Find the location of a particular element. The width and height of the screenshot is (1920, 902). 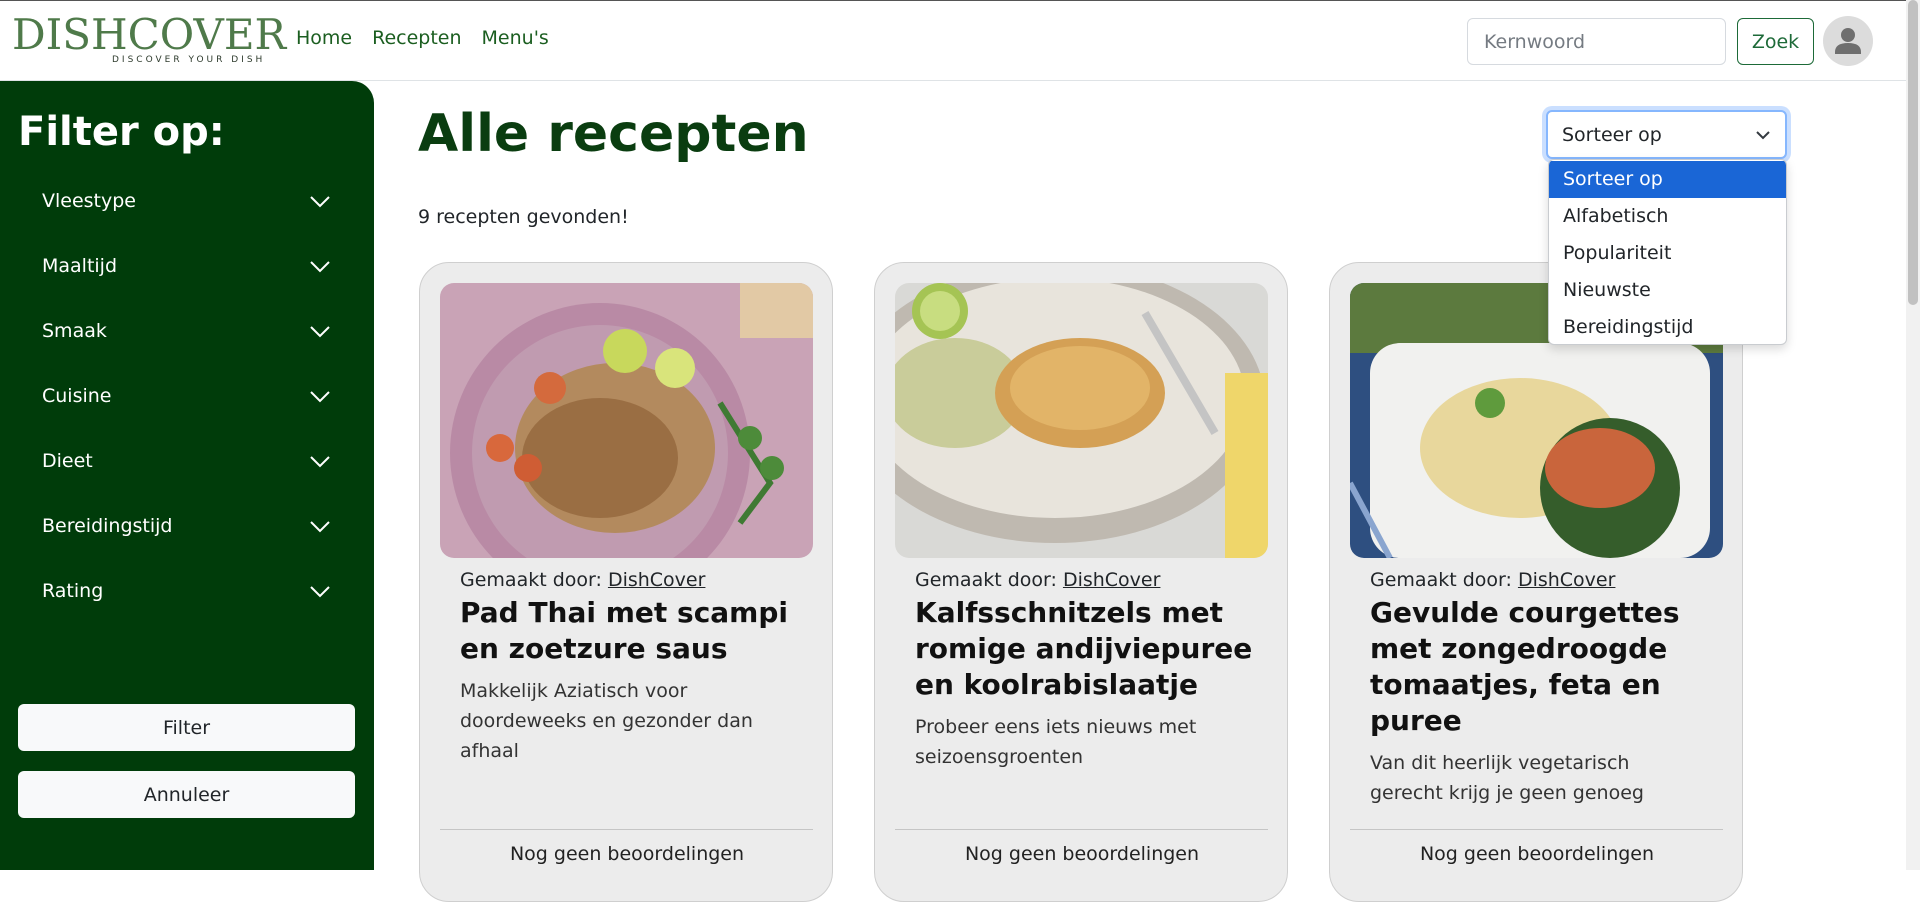

filter-label: Vleestype is located at coordinates (89, 201).